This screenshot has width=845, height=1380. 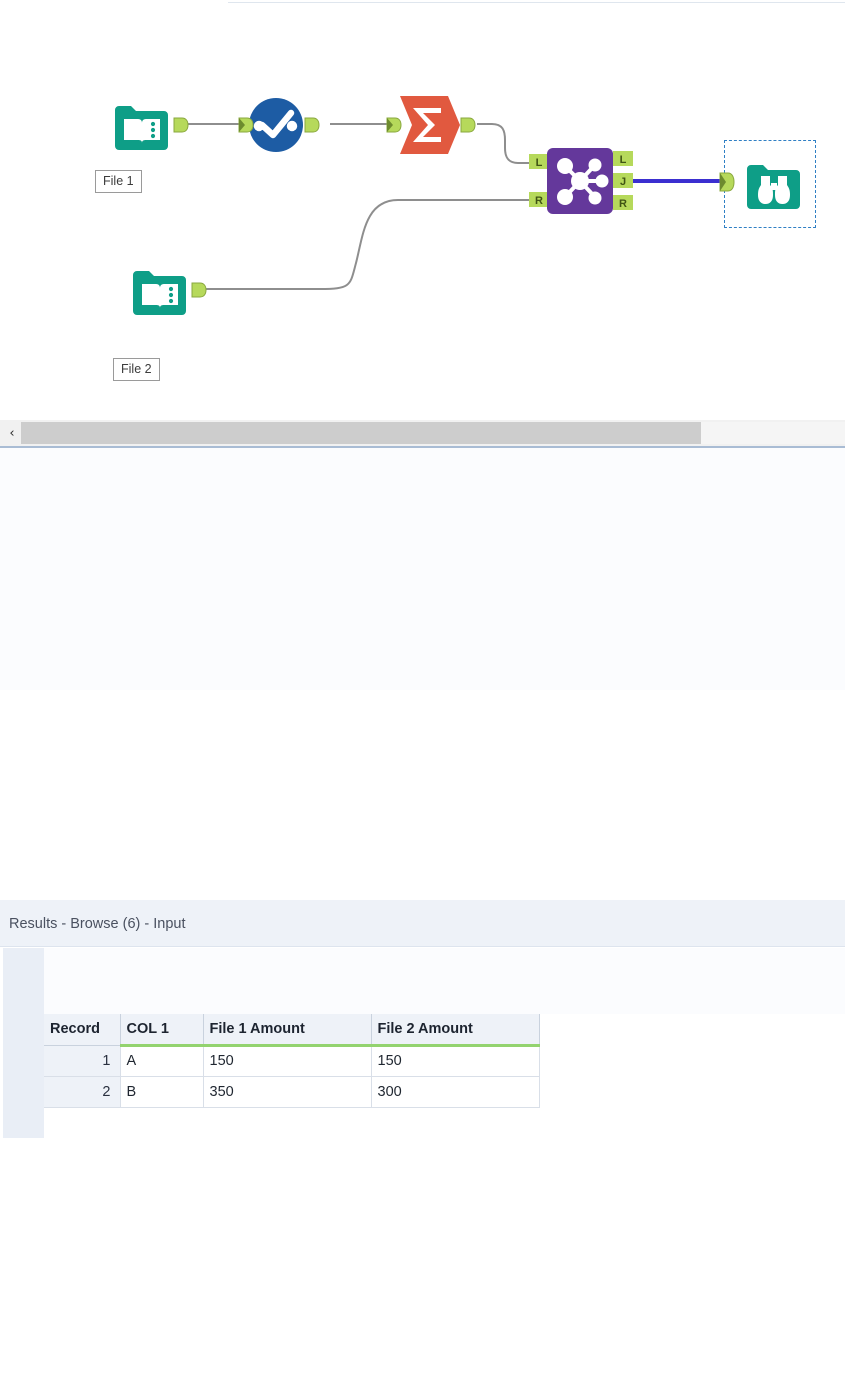 What do you see at coordinates (12, 433) in the screenshot?
I see `collapse-chevron-icon: ‹` at bounding box center [12, 433].